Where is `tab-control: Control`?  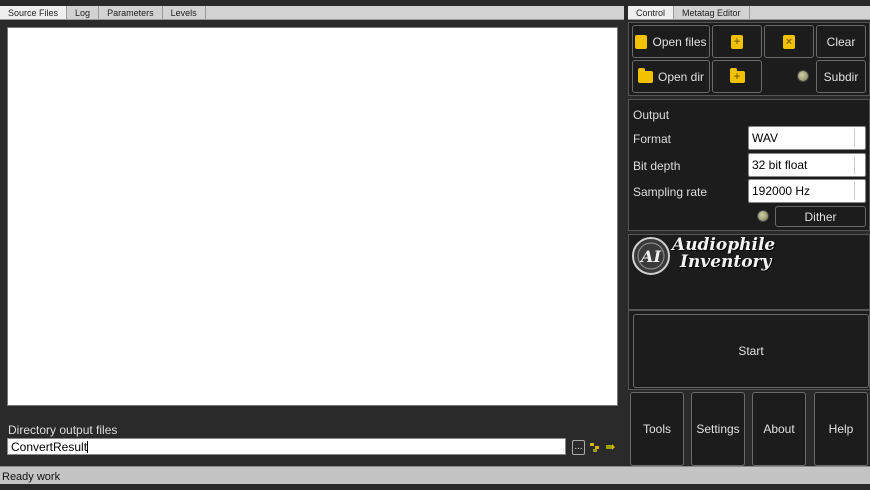 tab-control: Control is located at coordinates (651, 12).